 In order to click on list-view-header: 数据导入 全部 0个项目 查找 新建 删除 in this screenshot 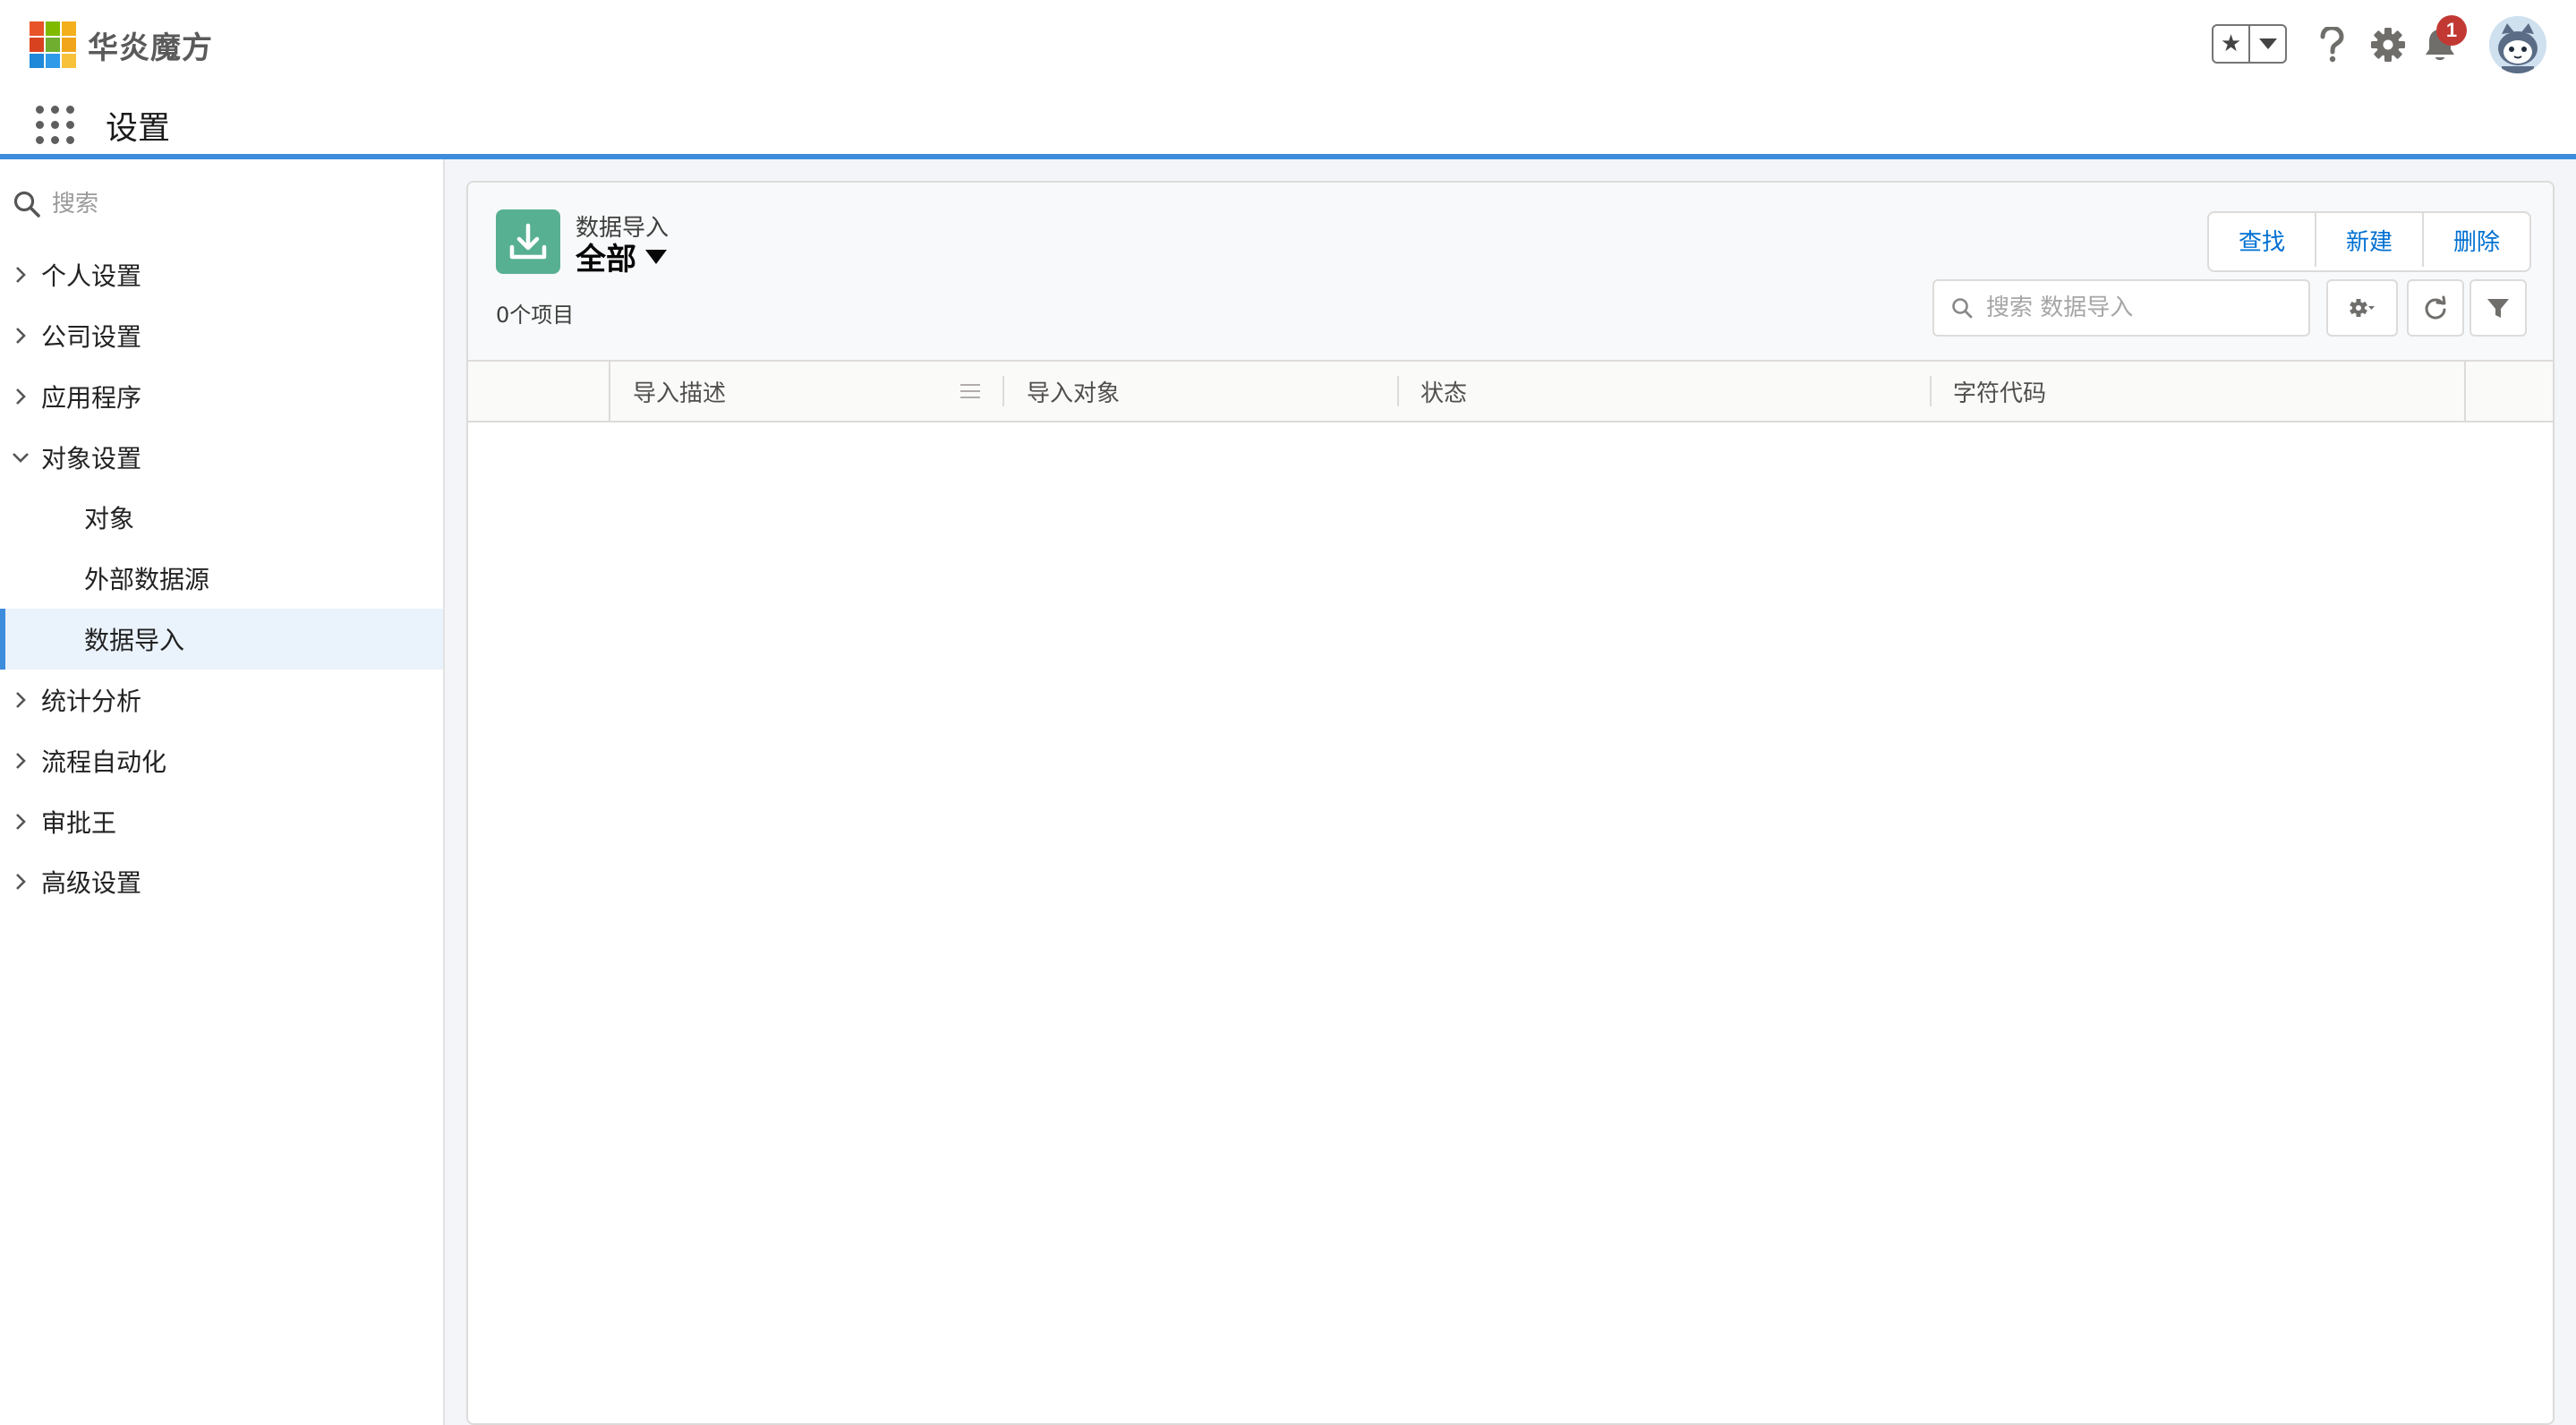, I will do `click(1510, 272)`.